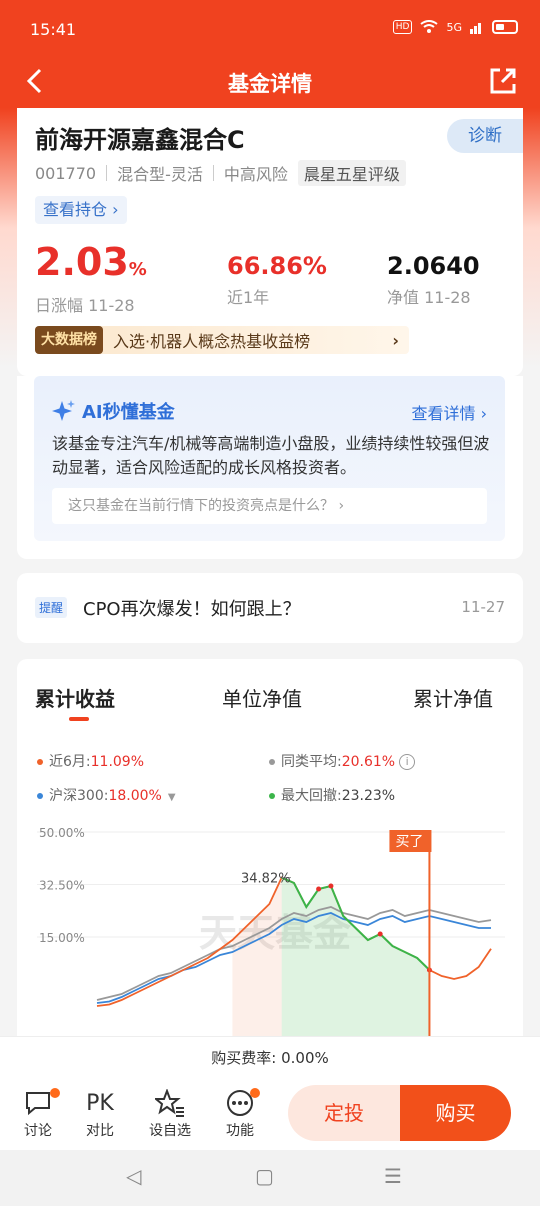 The image size is (540, 1206). I want to click on peak-label: 34.82%, so click(266, 879).